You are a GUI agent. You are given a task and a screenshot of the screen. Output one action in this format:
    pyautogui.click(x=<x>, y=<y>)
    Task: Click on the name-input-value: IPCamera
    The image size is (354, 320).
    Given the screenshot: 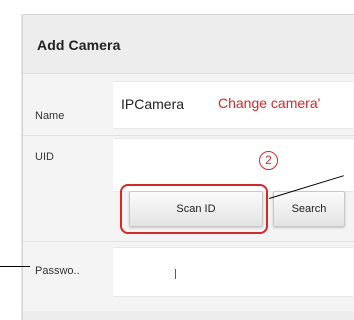 What is the action you would take?
    pyautogui.click(x=153, y=104)
    